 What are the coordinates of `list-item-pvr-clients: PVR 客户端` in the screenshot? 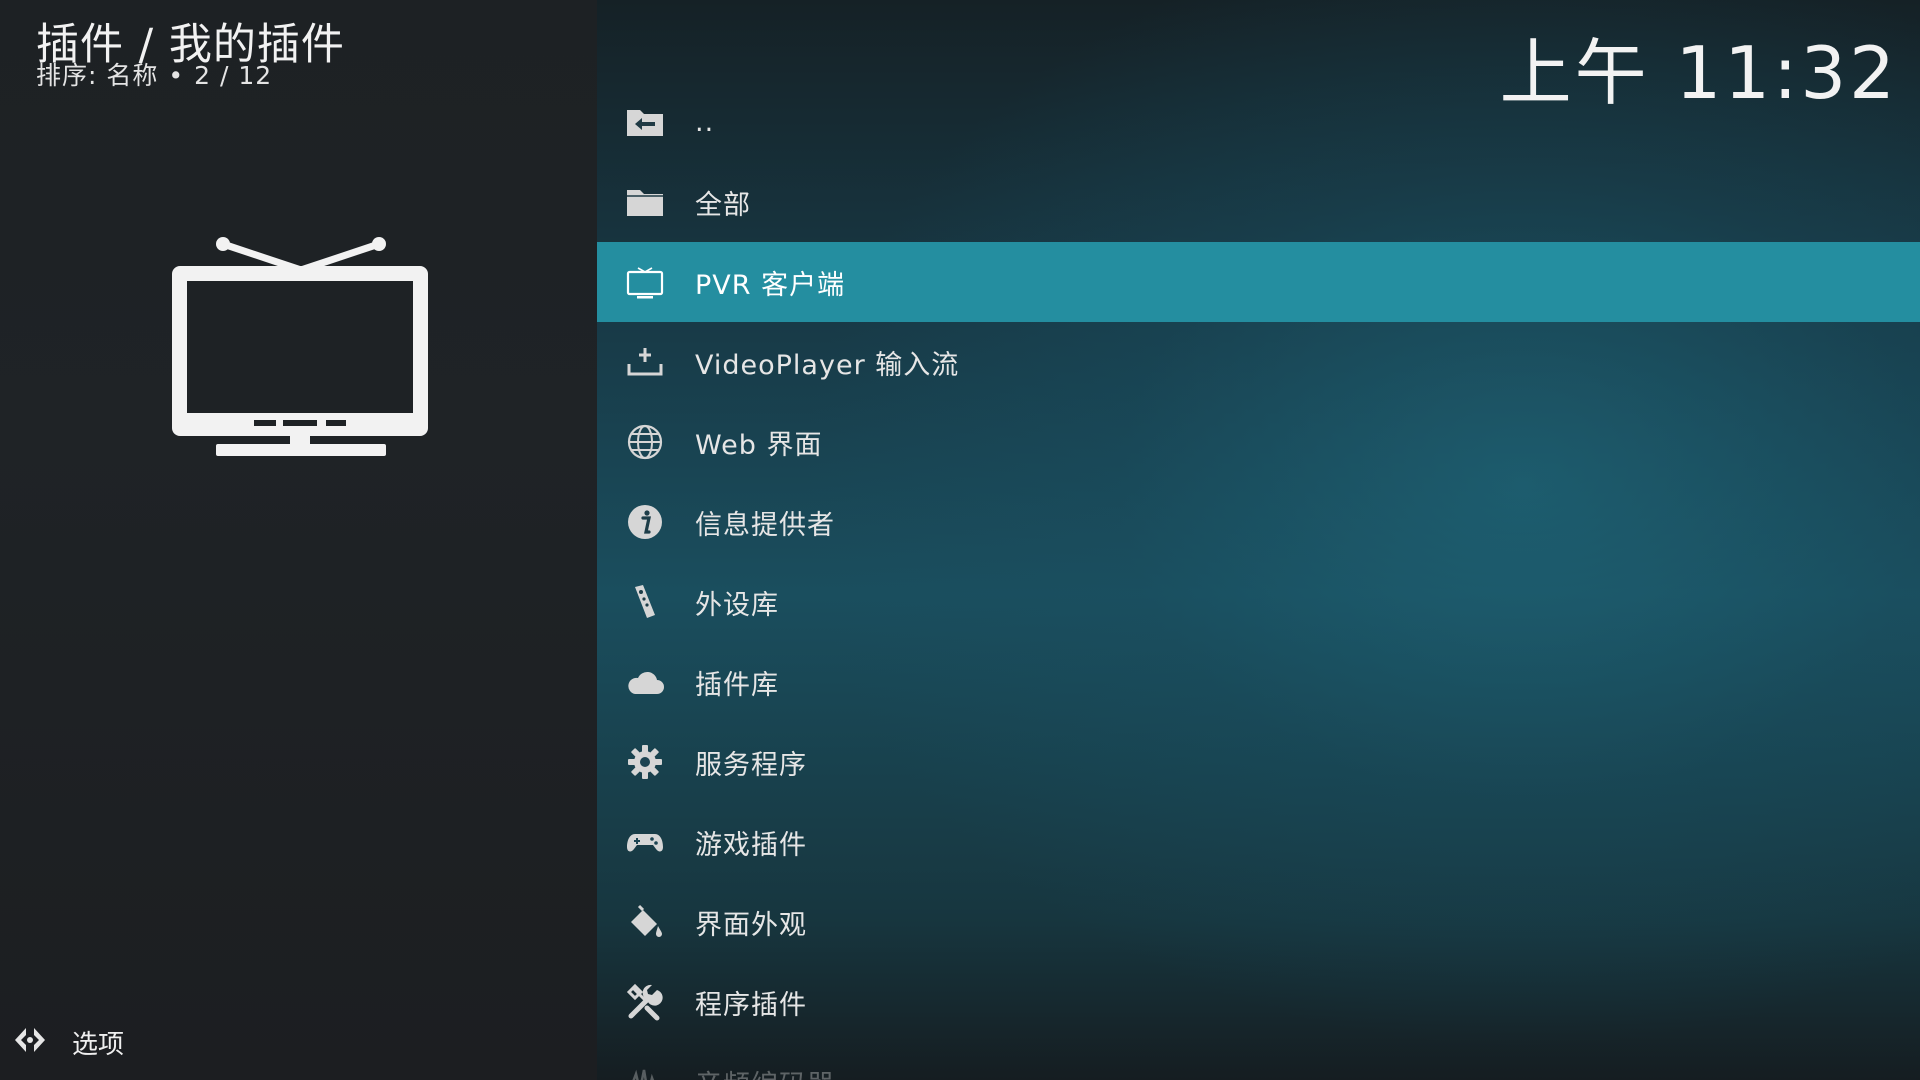 It's located at (1258, 282).